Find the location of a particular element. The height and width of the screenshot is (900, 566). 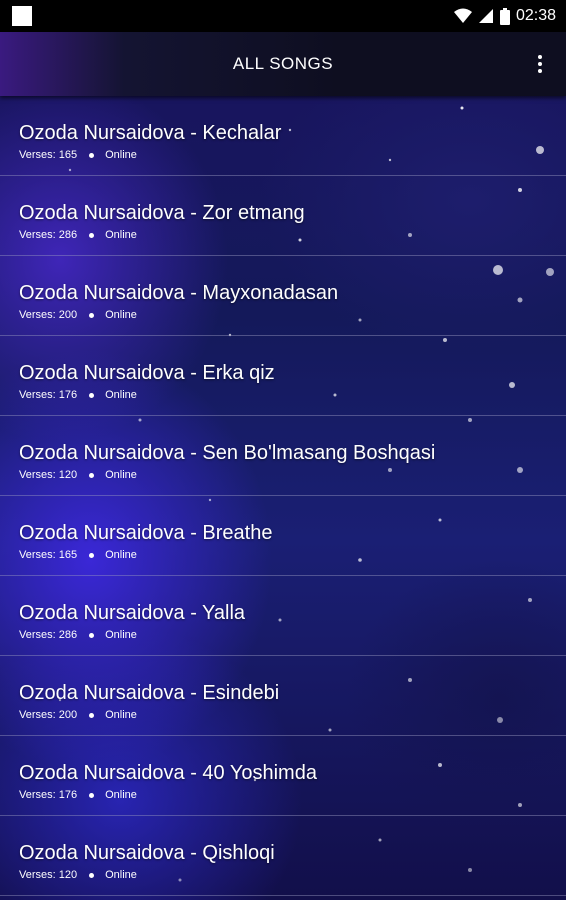

song-title: Ozoda Nursaidova - Zor etmang is located at coordinates (162, 213).